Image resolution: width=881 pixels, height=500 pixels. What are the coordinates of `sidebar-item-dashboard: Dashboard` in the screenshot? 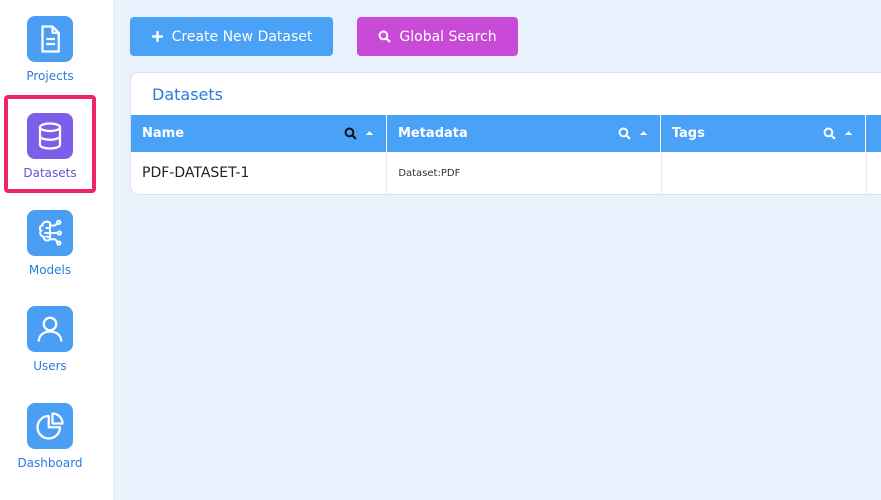 It's located at (50, 436).